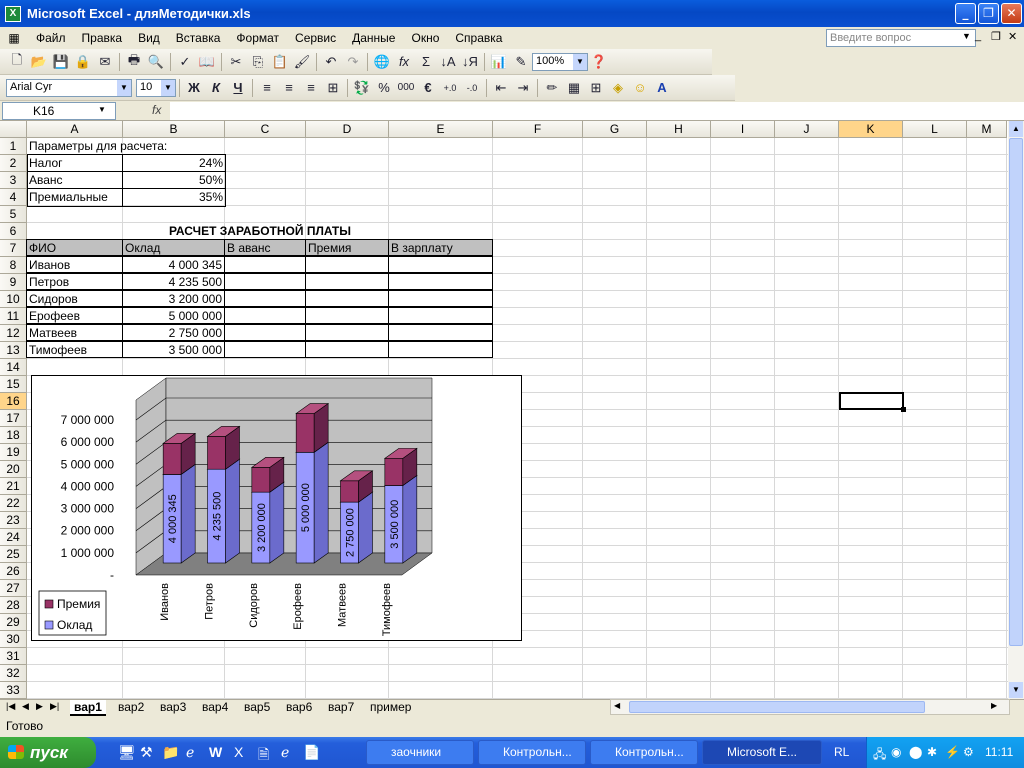 The height and width of the screenshot is (768, 1024). Describe the element at coordinates (13, 248) in the screenshot. I see `row-header-7: 7` at that location.